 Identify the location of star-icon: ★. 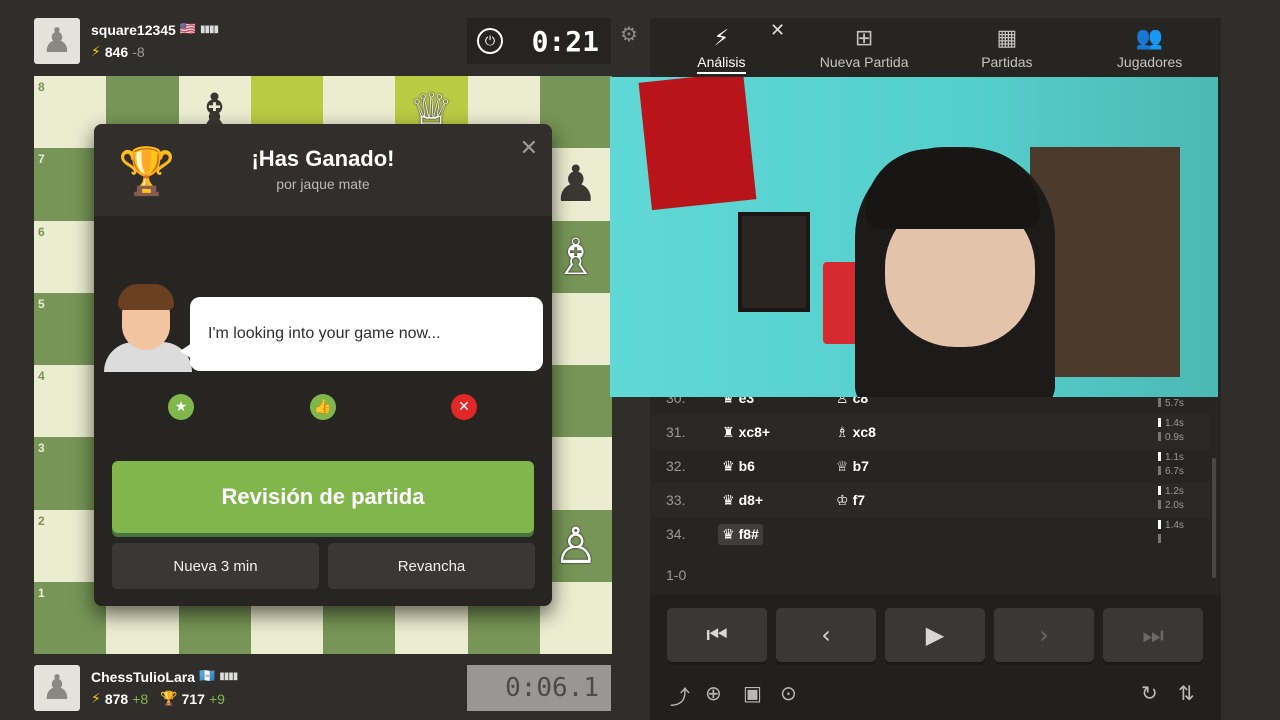
(181, 407).